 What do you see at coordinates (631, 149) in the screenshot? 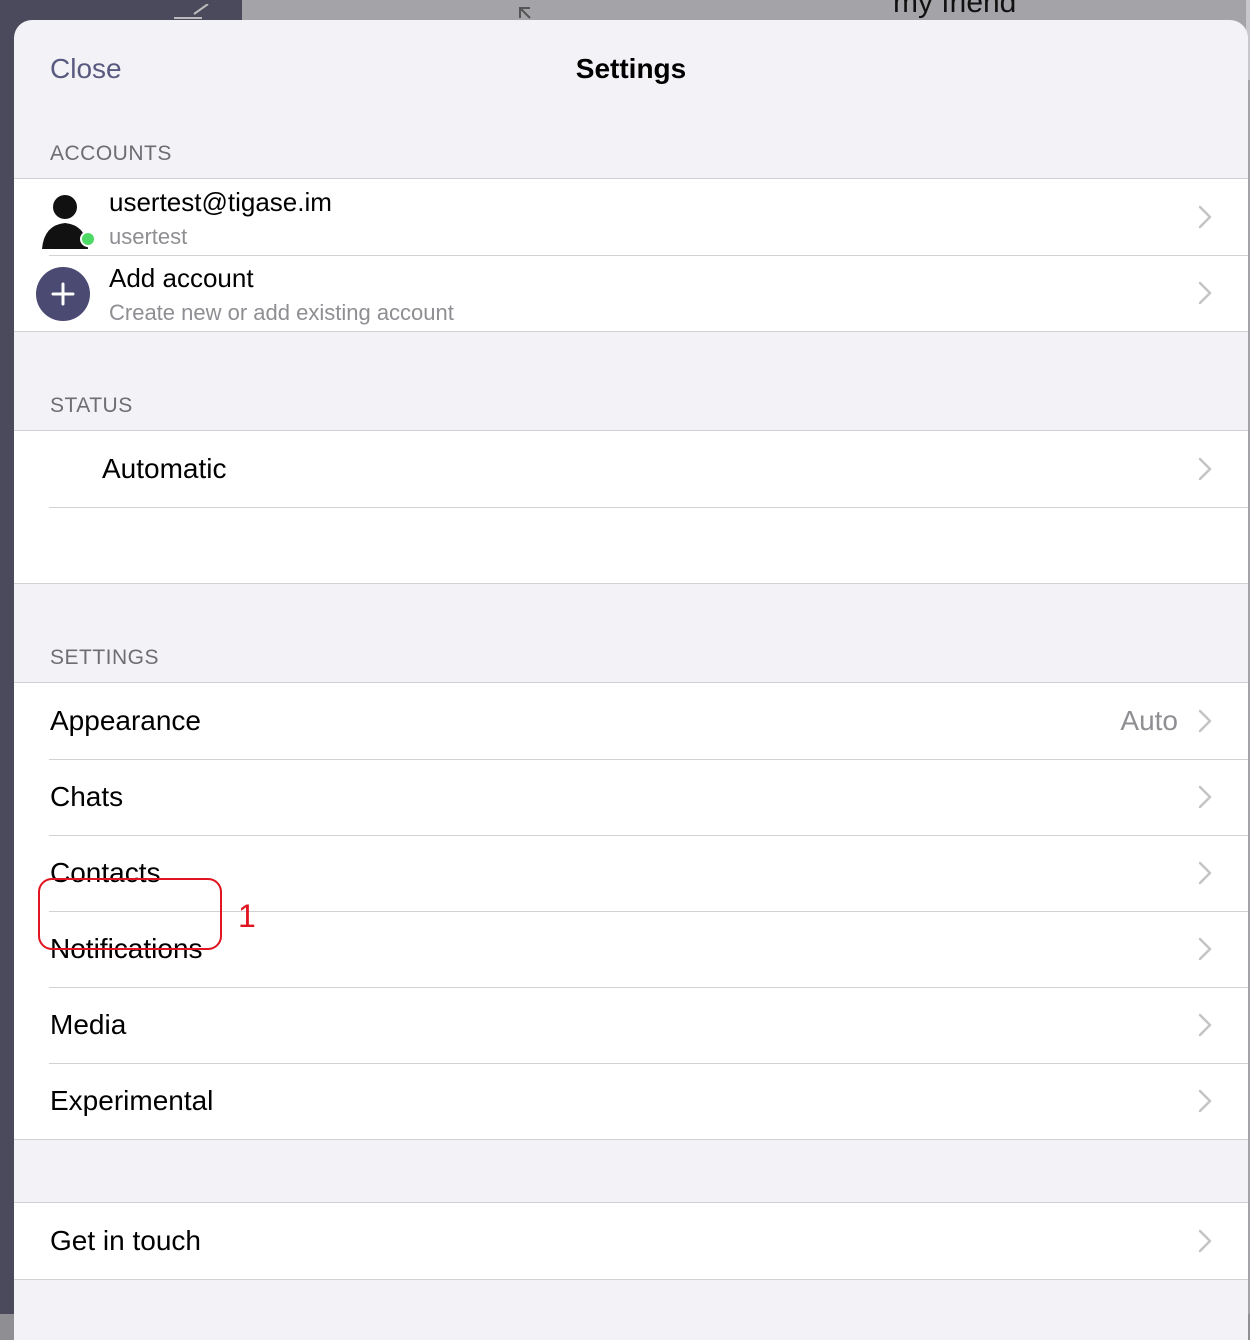
I see `accounts-section-header-wrap: ACCOUNTS` at bounding box center [631, 149].